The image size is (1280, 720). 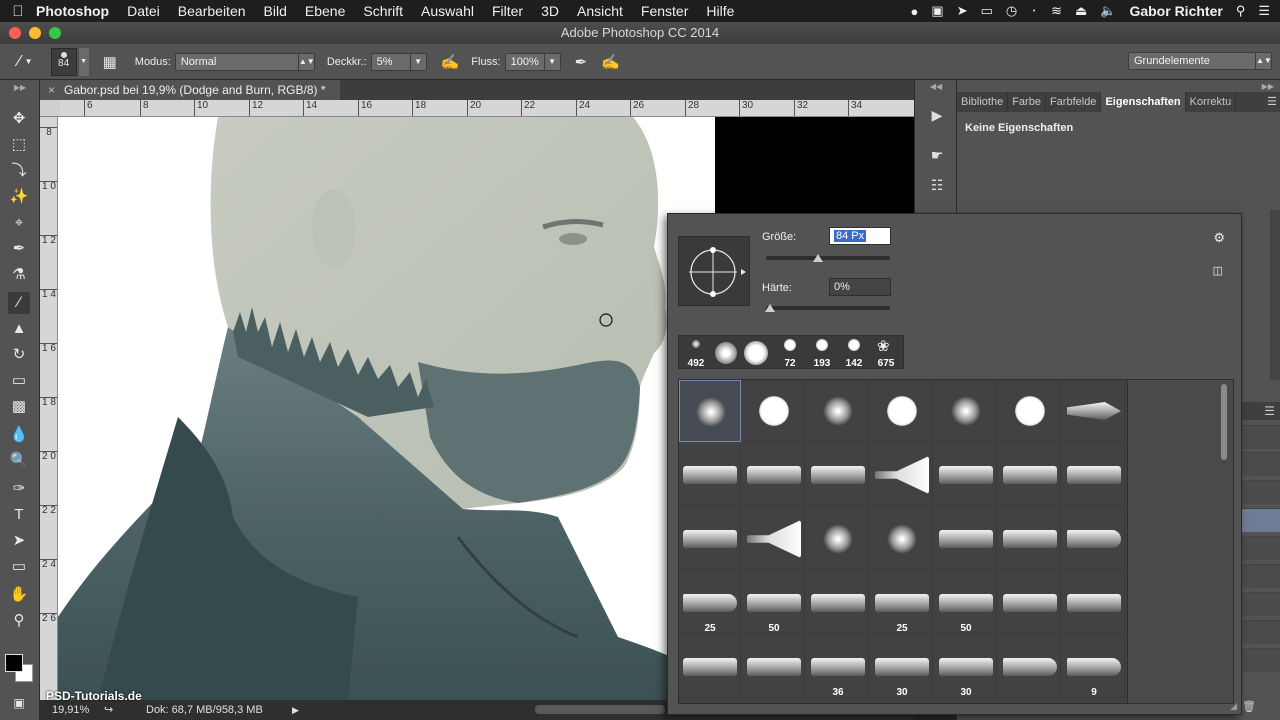 What do you see at coordinates (966, 603) in the screenshot?
I see `brush-preset: 50` at bounding box center [966, 603].